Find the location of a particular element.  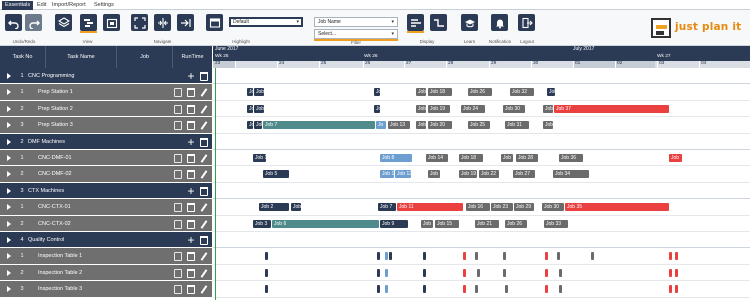

job-bar: Job 12 is located at coordinates (403, 174).